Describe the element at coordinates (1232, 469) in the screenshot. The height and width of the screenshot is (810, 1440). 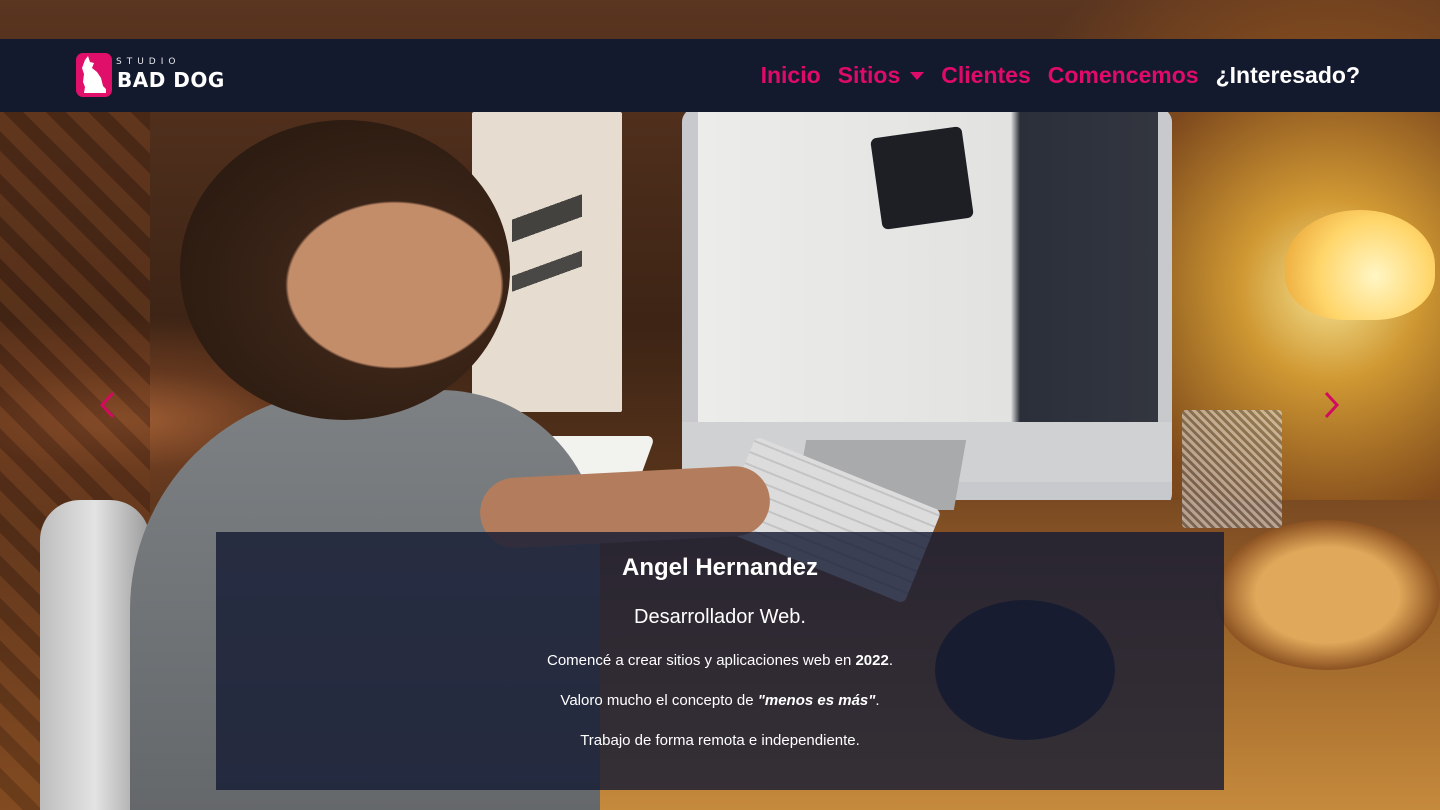
I see `pencil-cup` at that location.